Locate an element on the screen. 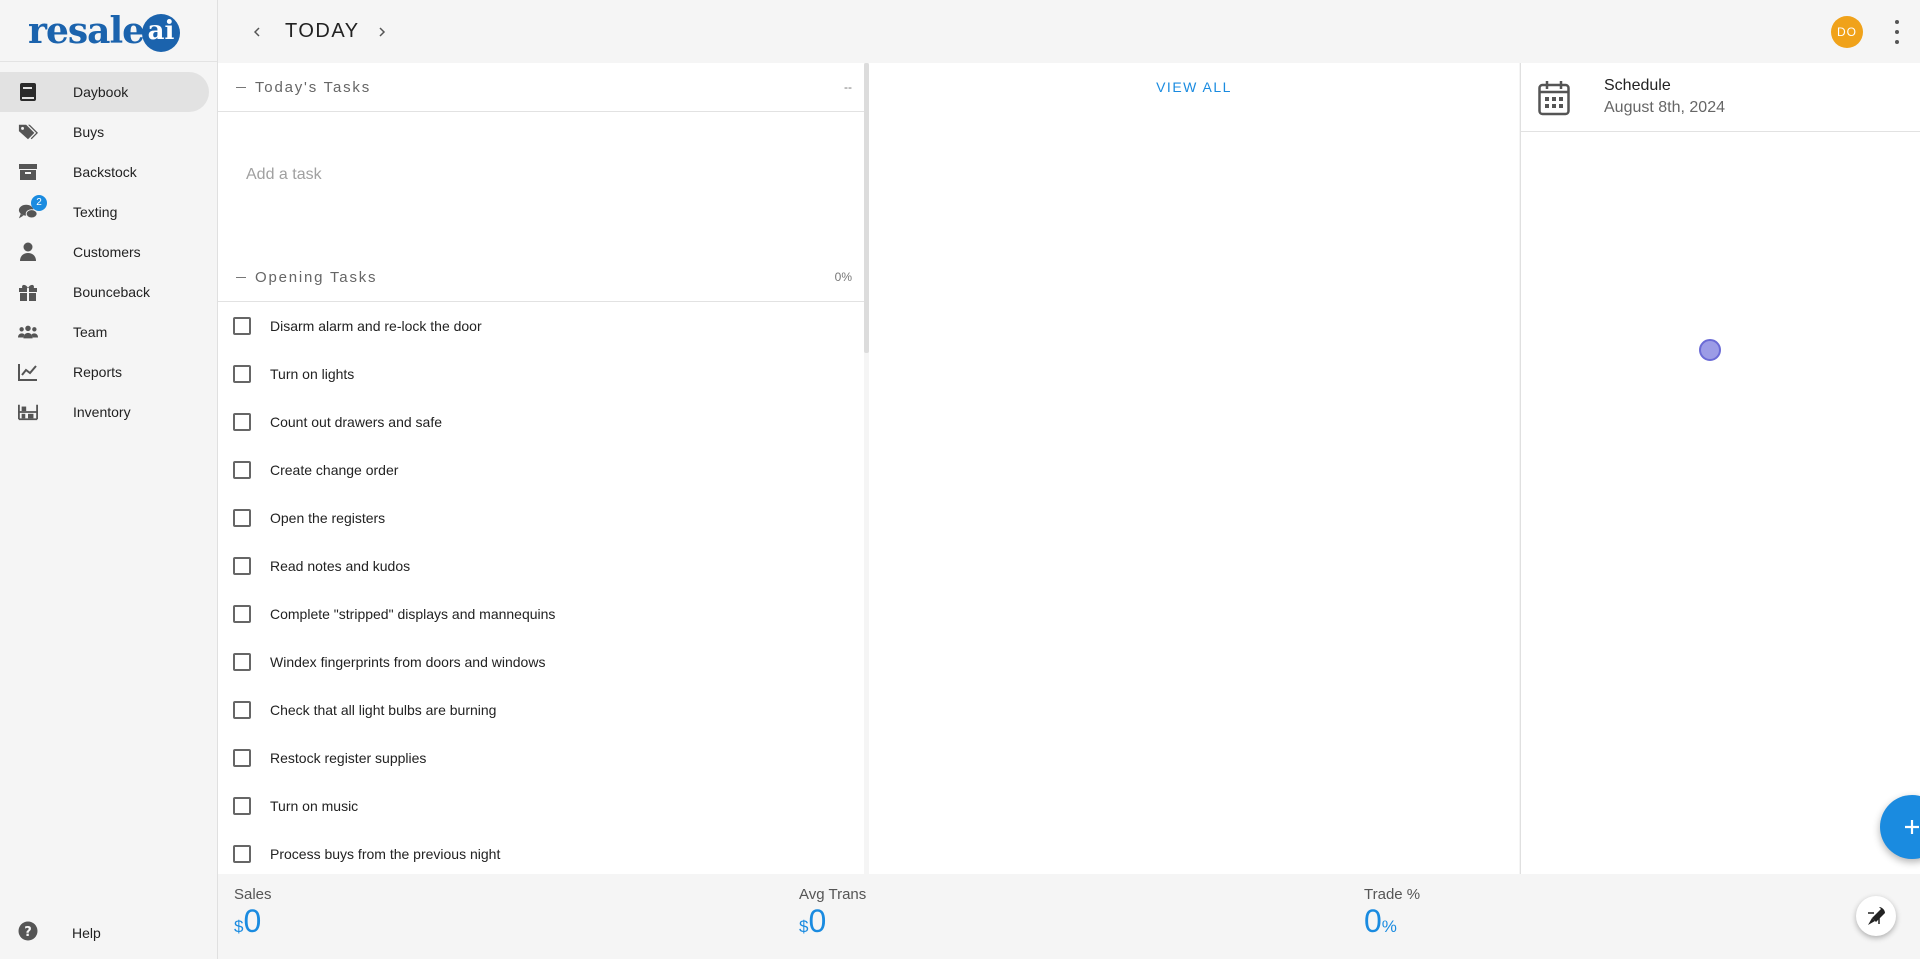 This screenshot has height=959, width=1920. view-all-link: VIEW ALL is located at coordinates (1194, 87).